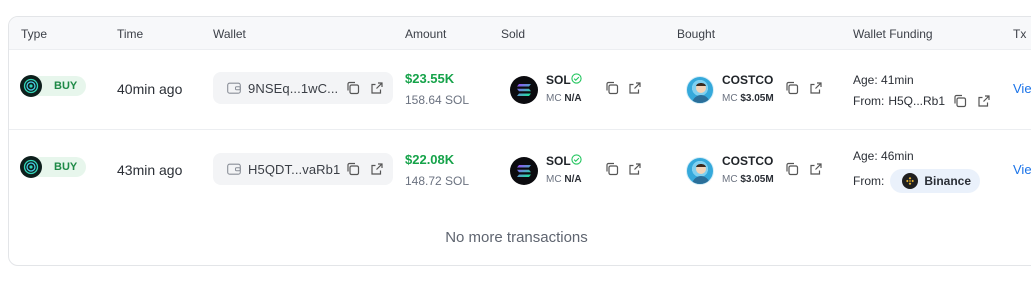 The width and height of the screenshot is (1031, 287). What do you see at coordinates (883, 80) in the screenshot?
I see `funding-age: Age: 41min` at bounding box center [883, 80].